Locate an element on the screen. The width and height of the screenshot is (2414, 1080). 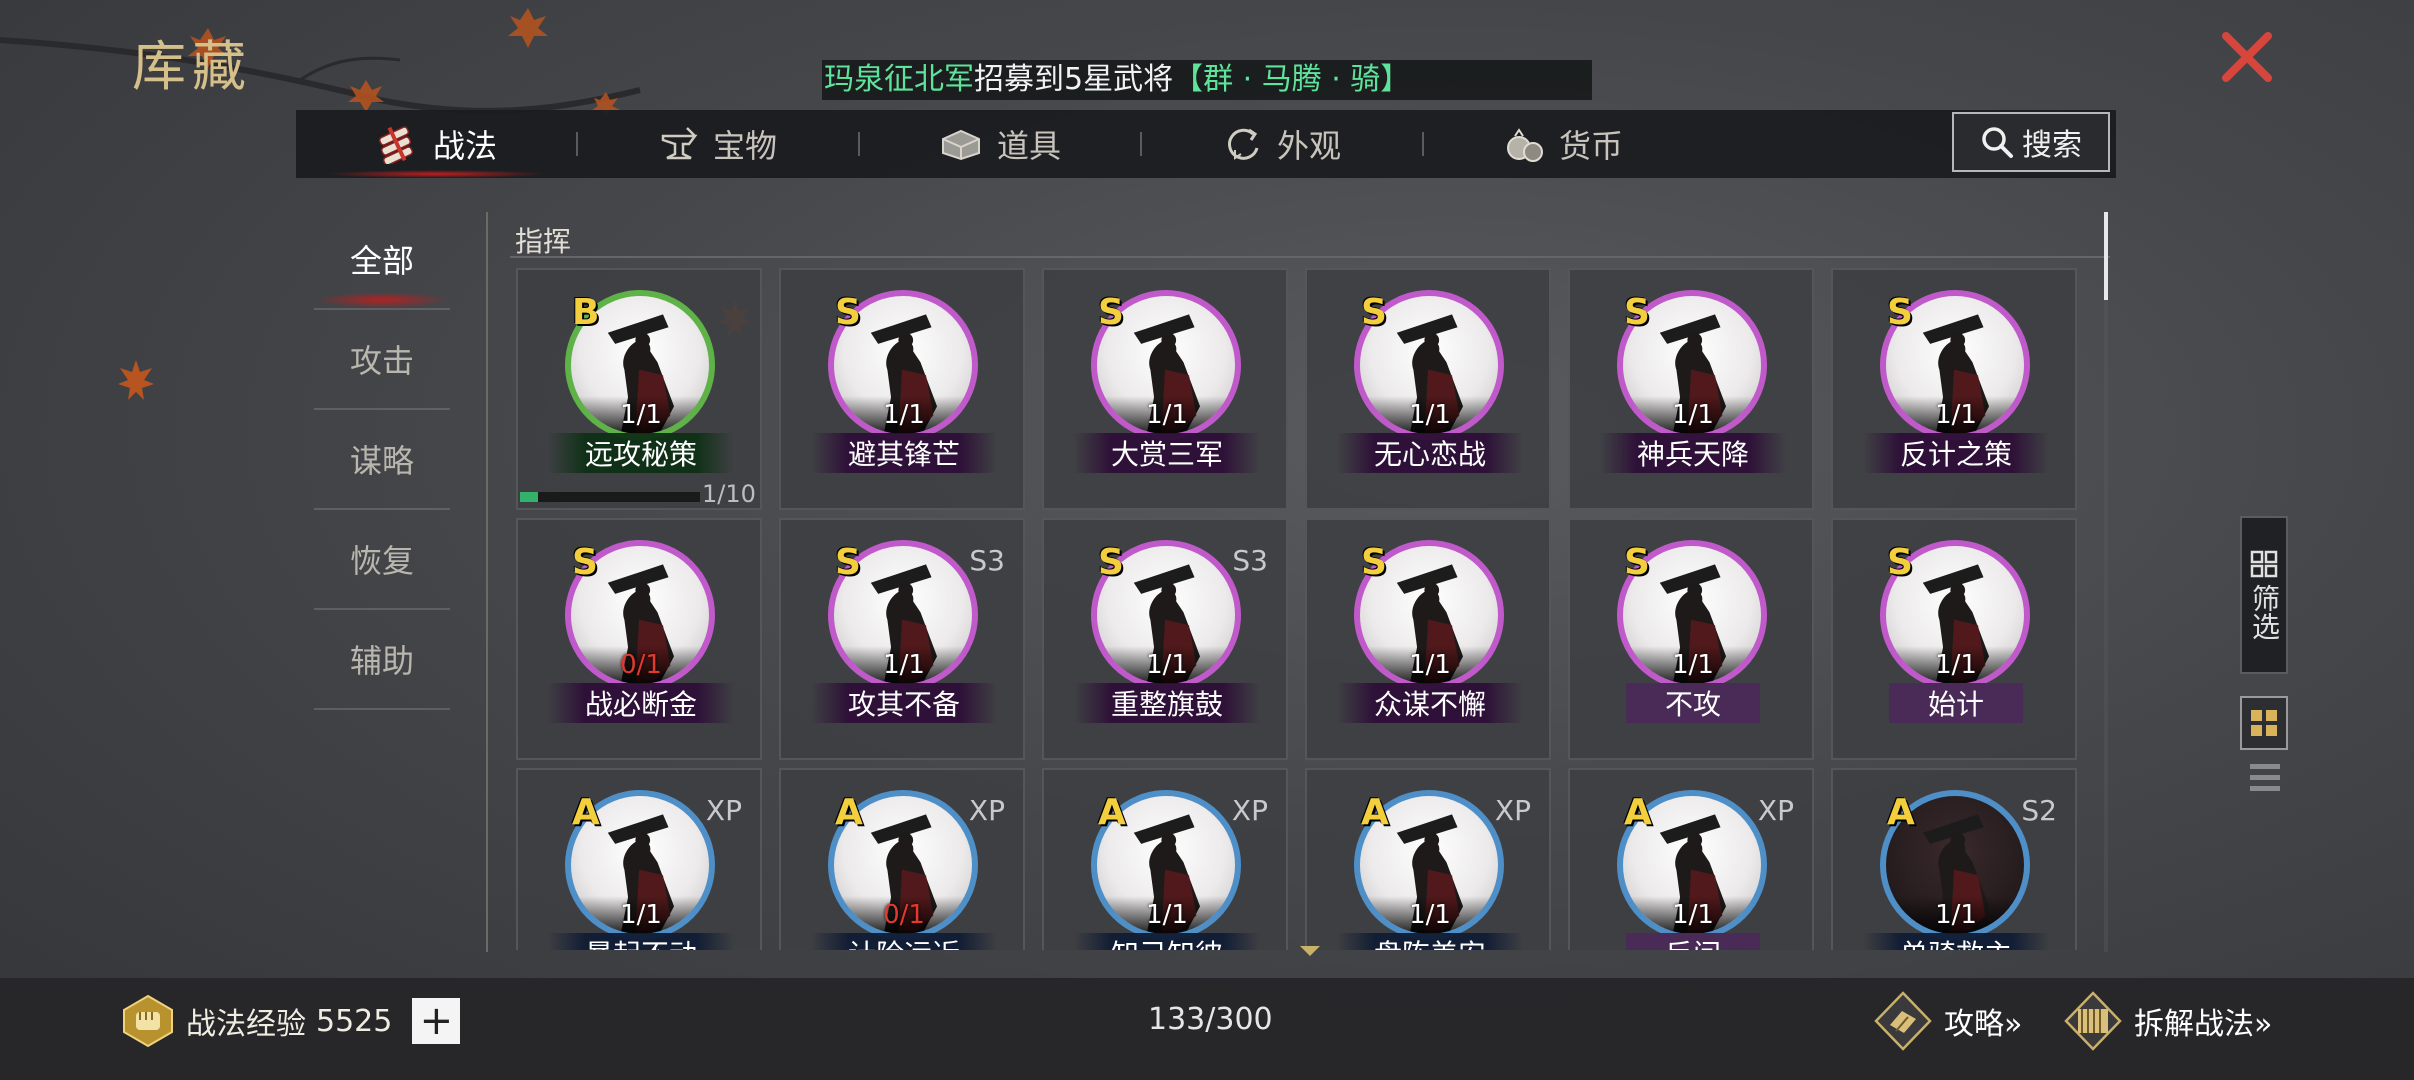
tactic-exp: 战法经验 5525 + is located at coordinates (290, 1021).